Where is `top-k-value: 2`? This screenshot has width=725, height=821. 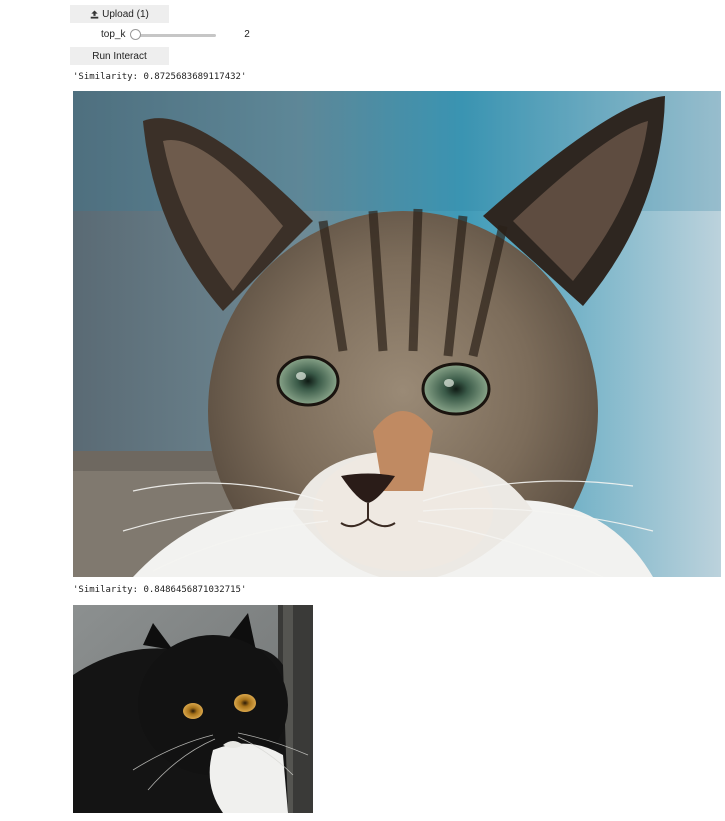
top-k-value: 2 is located at coordinates (247, 34).